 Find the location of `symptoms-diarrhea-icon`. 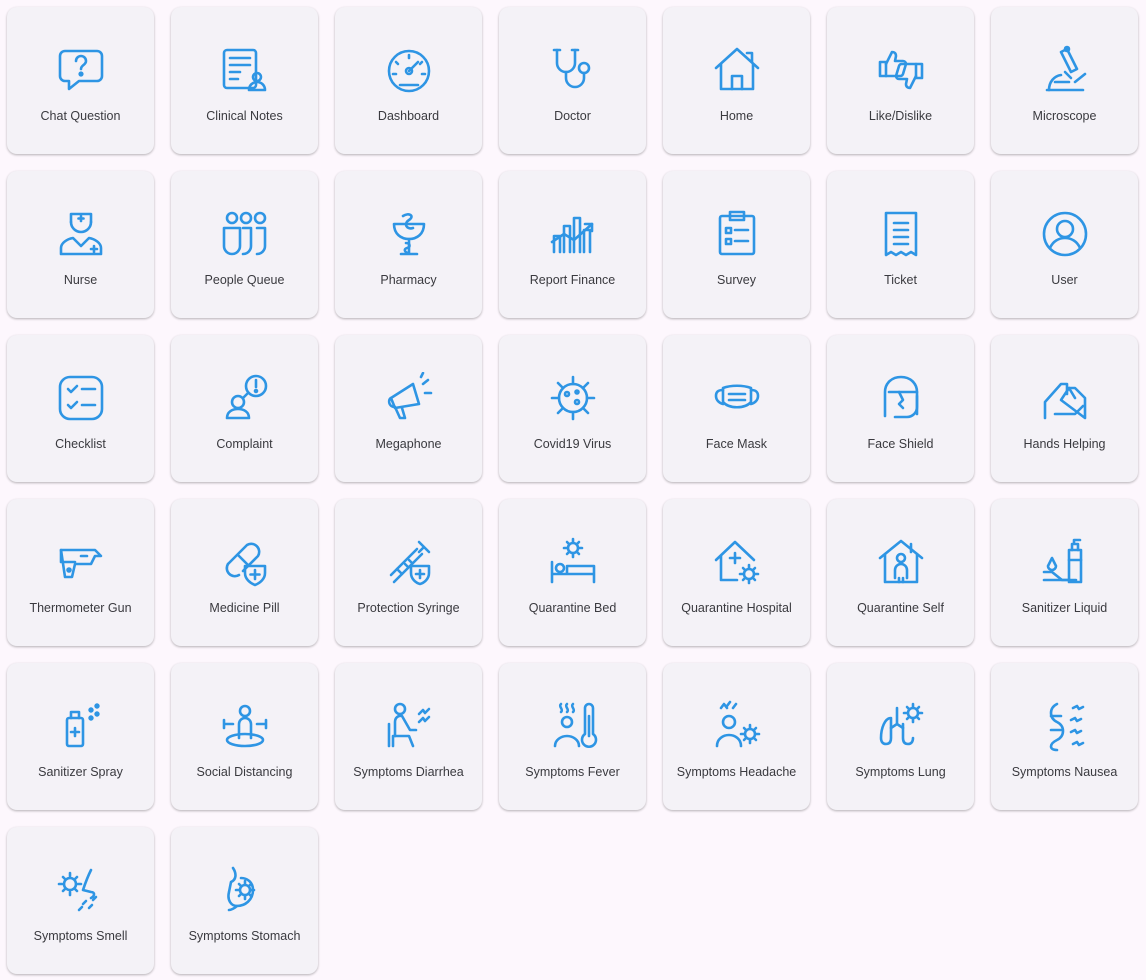

symptoms-diarrhea-icon is located at coordinates (409, 726).